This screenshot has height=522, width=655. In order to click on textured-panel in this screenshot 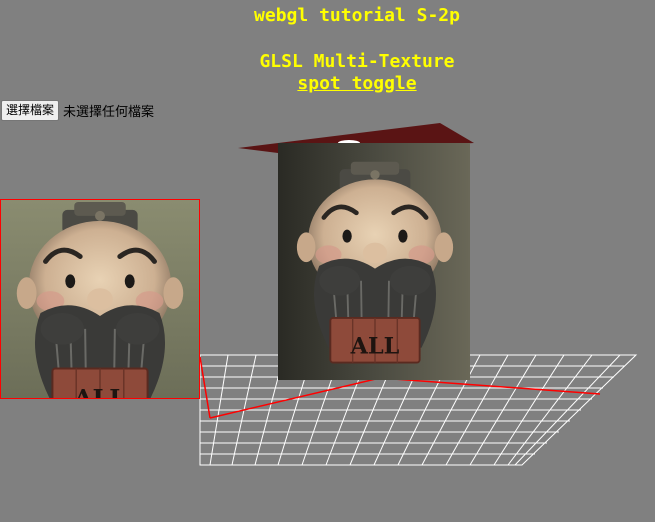, I will do `click(374, 261)`.